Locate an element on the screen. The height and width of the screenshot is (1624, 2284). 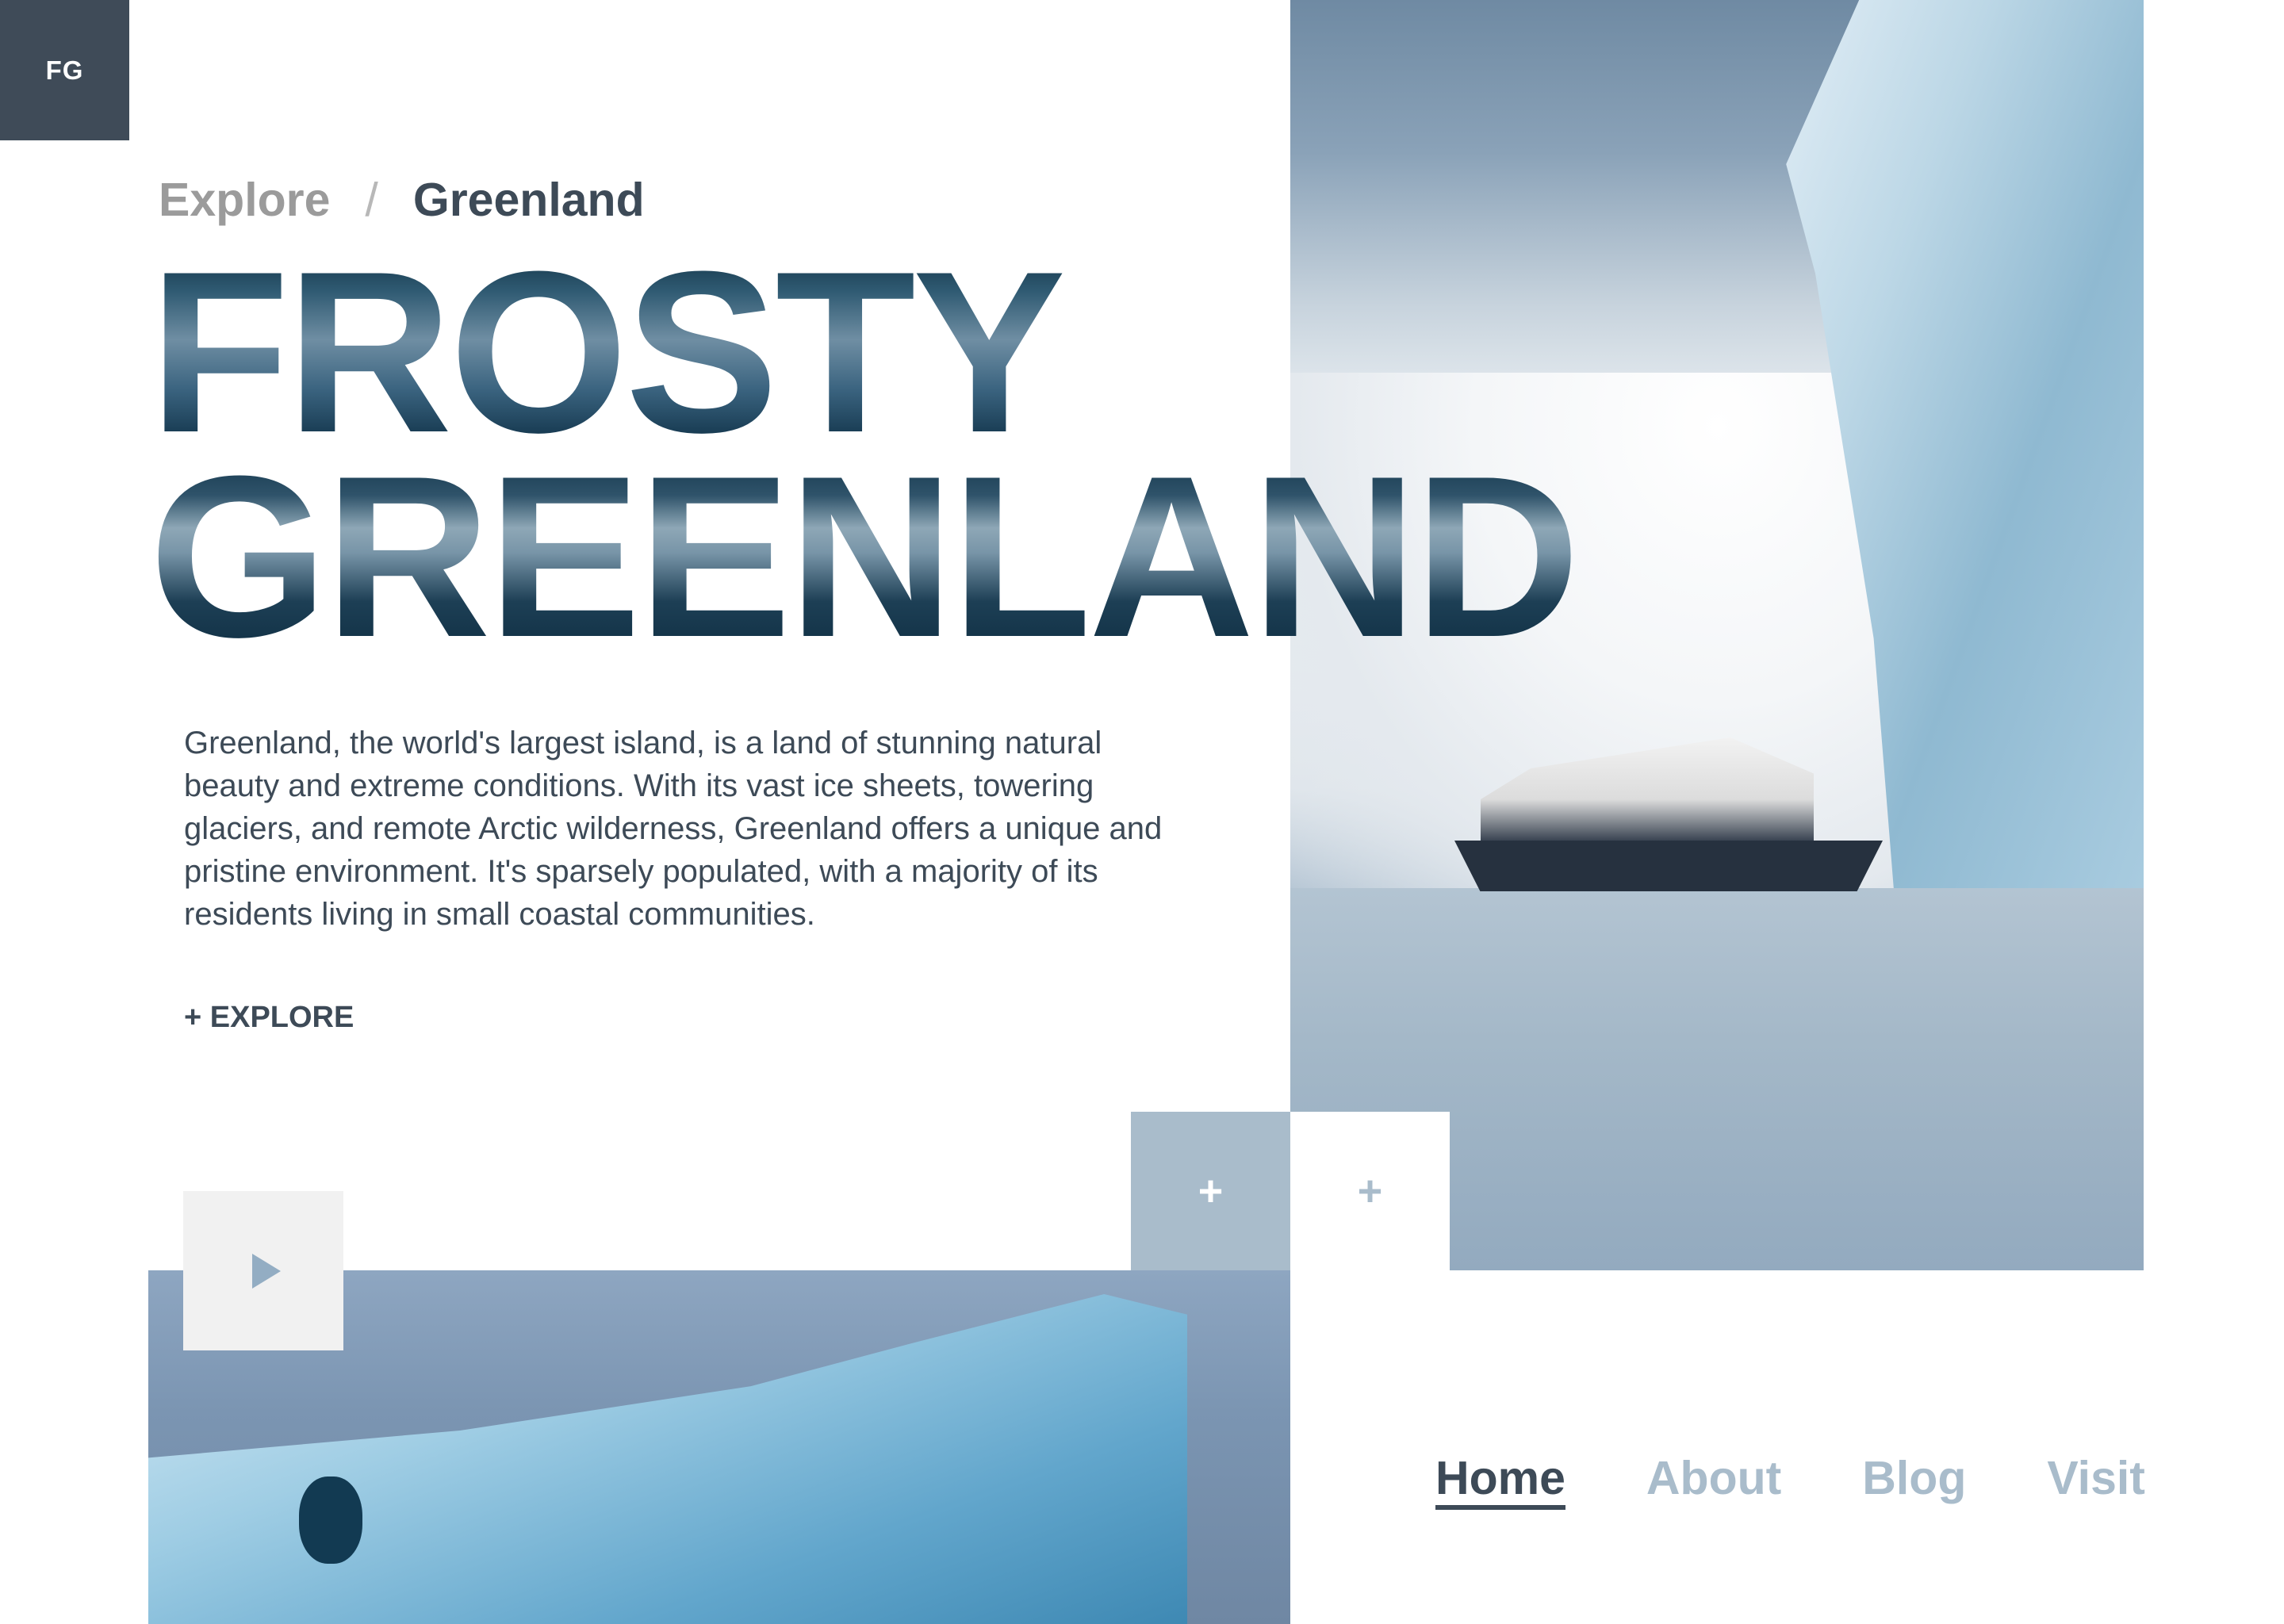
main-nav: Home About Blog Visit is located at coordinates (1790, 1480).